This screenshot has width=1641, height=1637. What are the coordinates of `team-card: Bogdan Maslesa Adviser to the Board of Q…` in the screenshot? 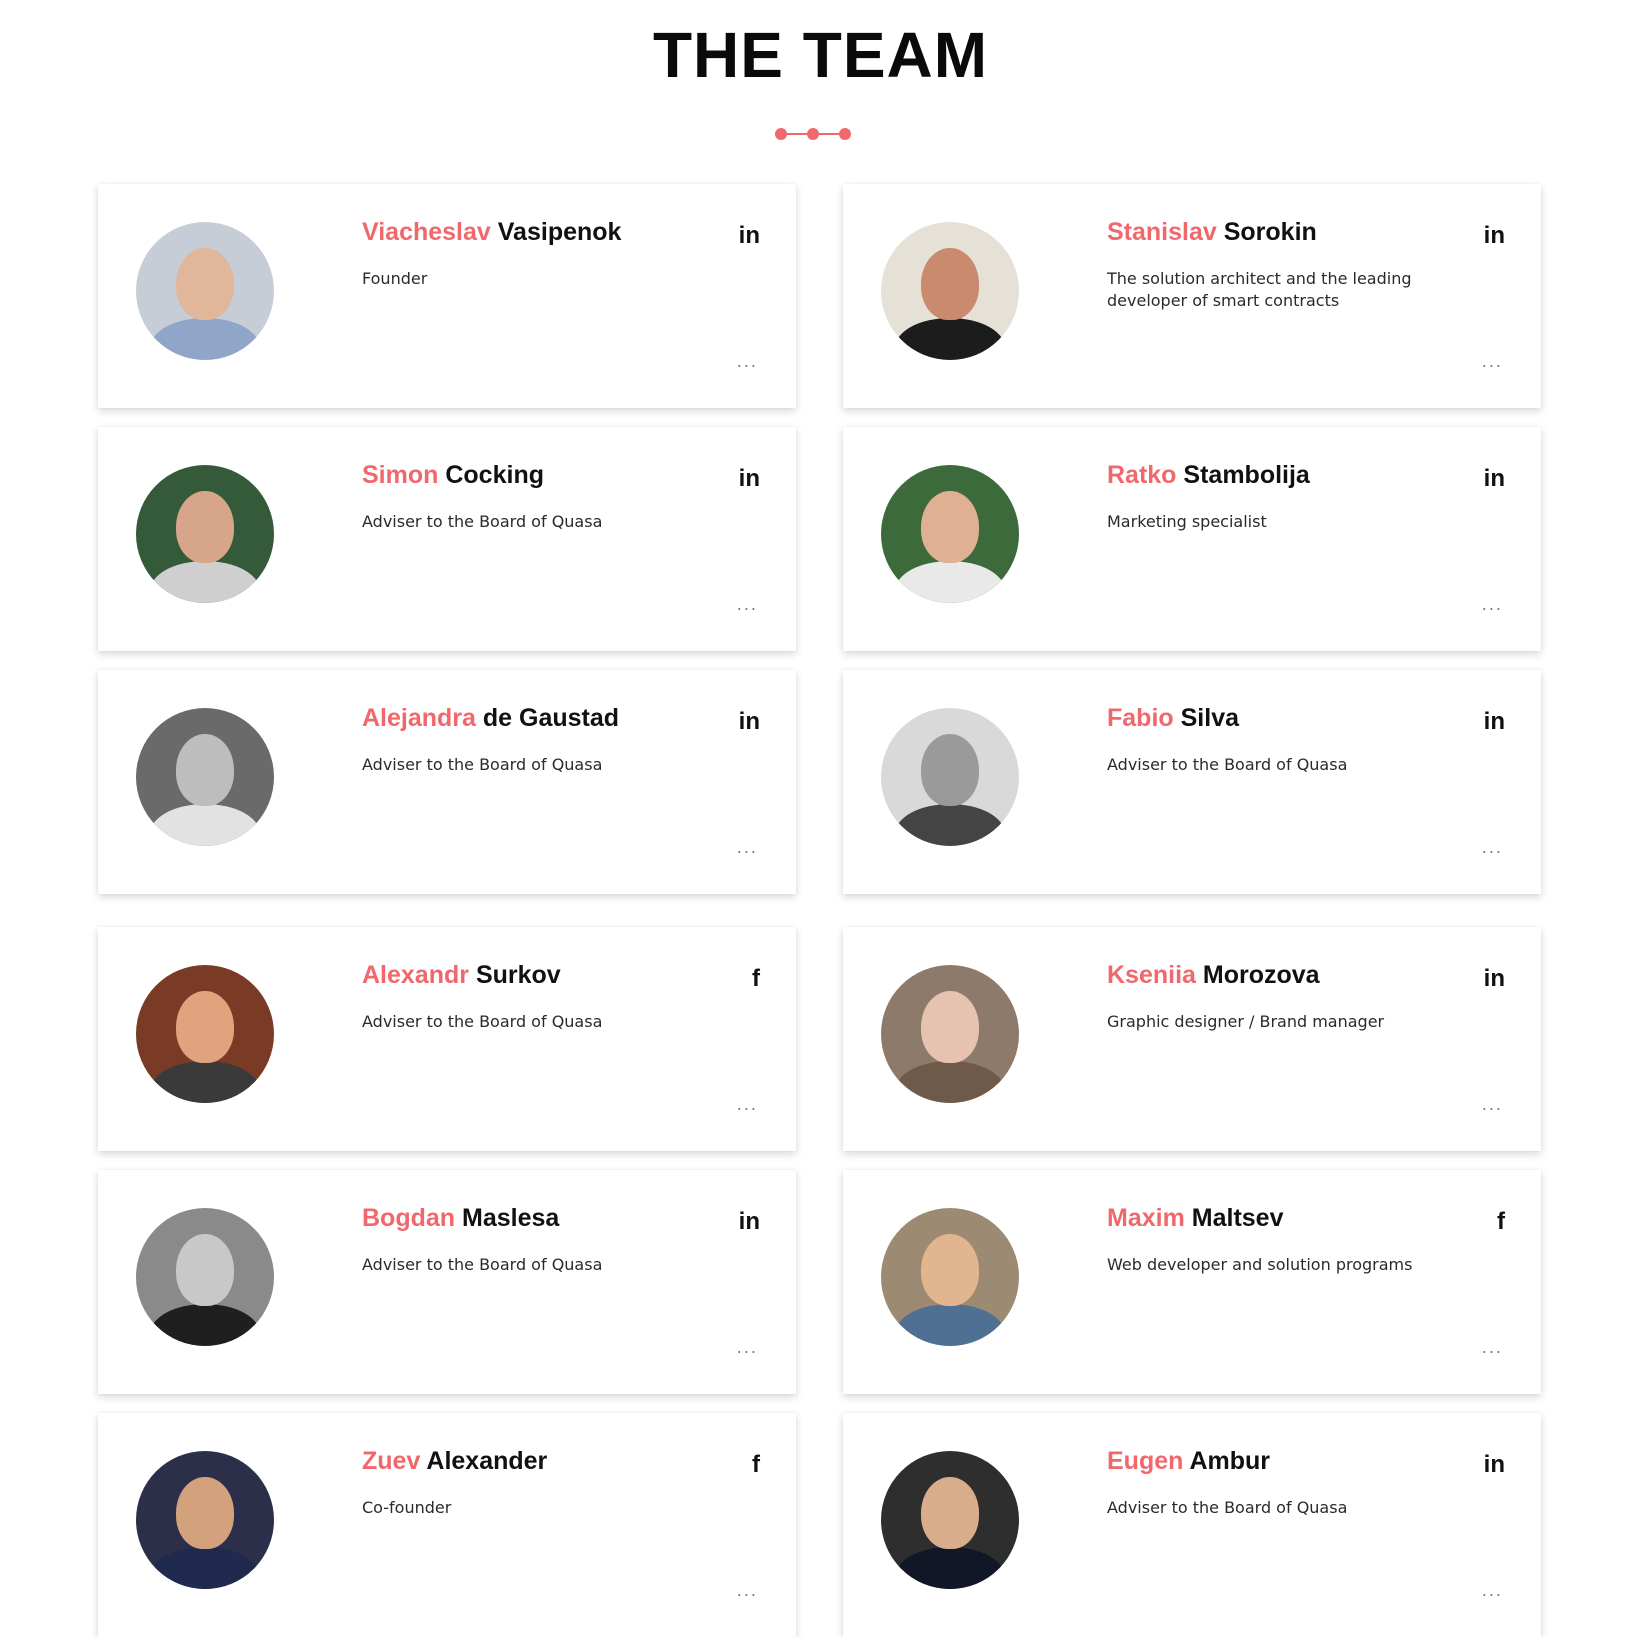 It's located at (447, 1282).